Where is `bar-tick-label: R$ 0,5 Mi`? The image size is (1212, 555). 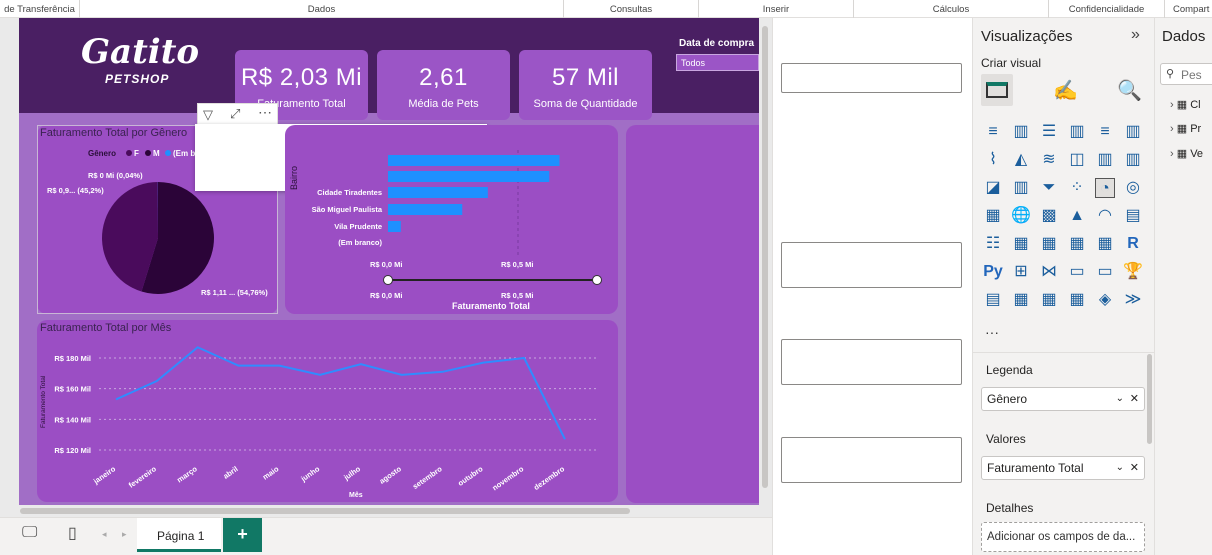
bar-tick-label: R$ 0,5 Mi is located at coordinates (517, 264).